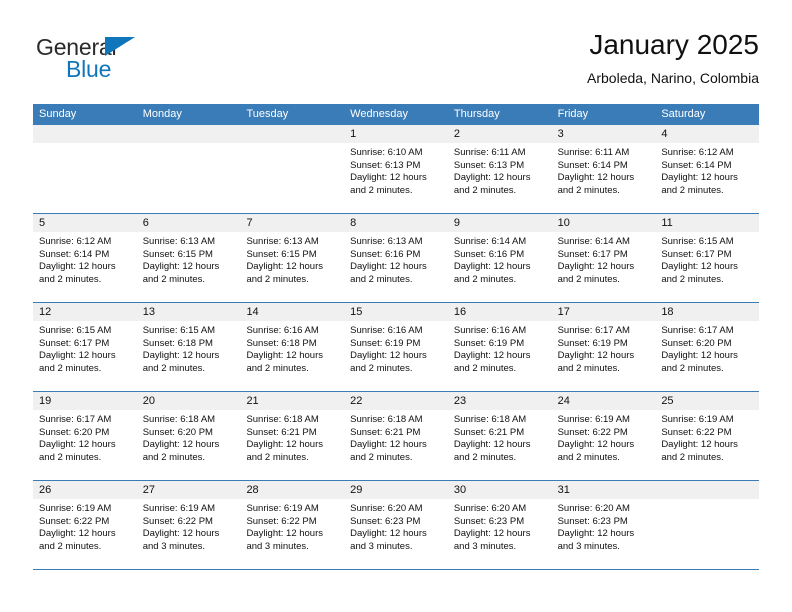 Image resolution: width=792 pixels, height=612 pixels. Describe the element at coordinates (592, 165) in the screenshot. I see `sunset-text: Sunset: 6:14 PM` at that location.